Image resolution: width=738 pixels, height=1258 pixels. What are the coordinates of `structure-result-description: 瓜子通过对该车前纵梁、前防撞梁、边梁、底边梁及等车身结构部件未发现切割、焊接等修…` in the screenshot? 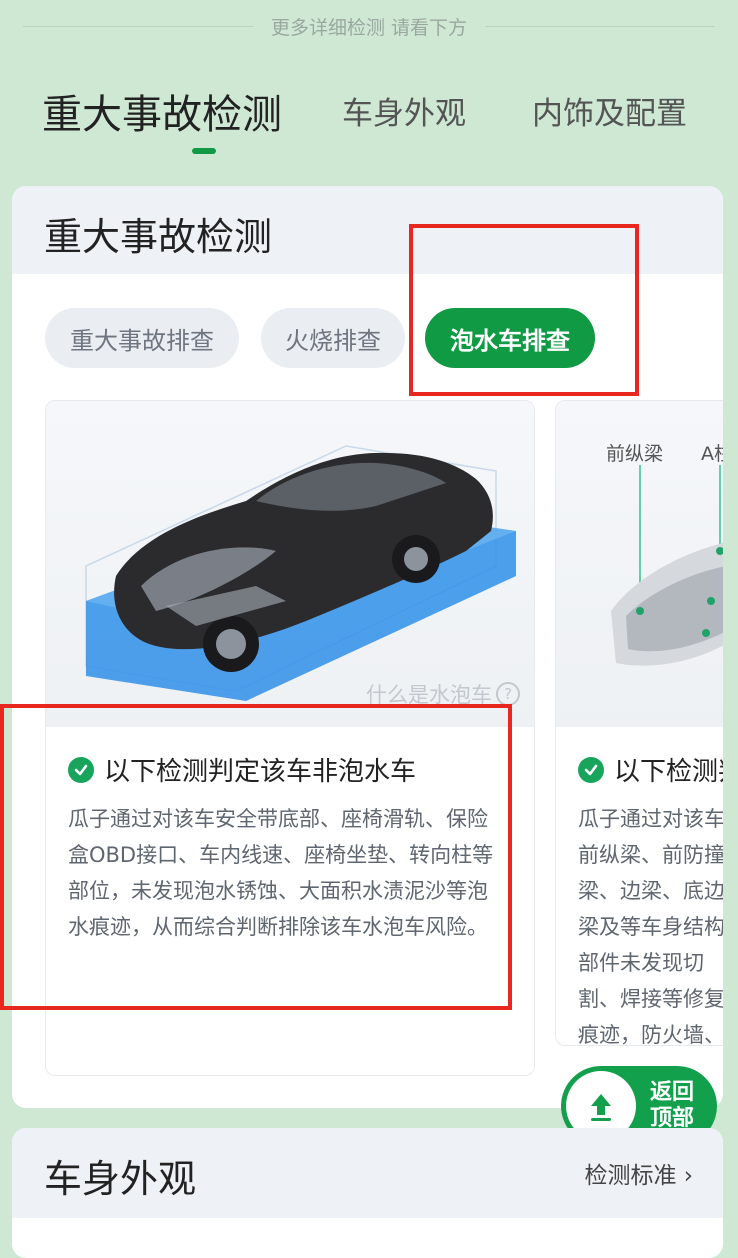 It's located at (650, 926).